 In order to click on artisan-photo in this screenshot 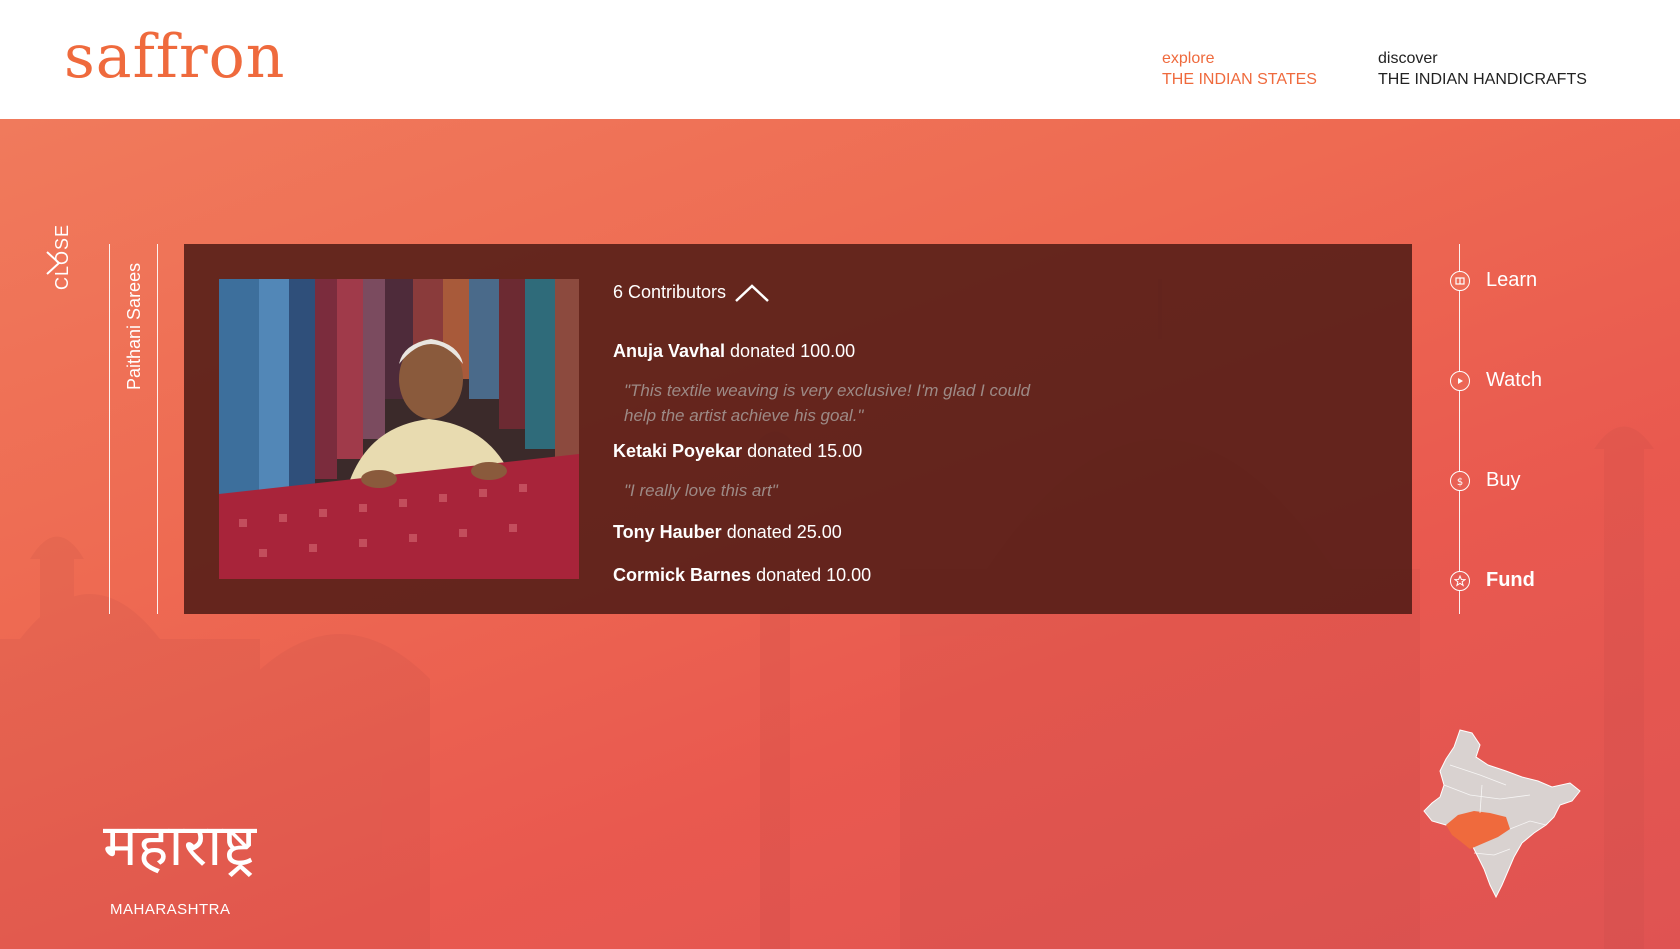, I will do `click(399, 429)`.